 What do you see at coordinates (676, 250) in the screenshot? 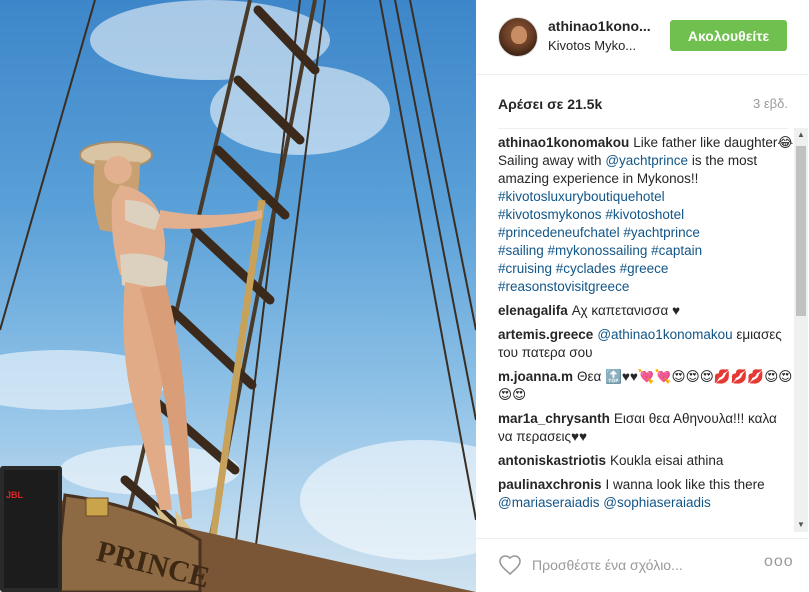
I see `hashtag: #captain` at bounding box center [676, 250].